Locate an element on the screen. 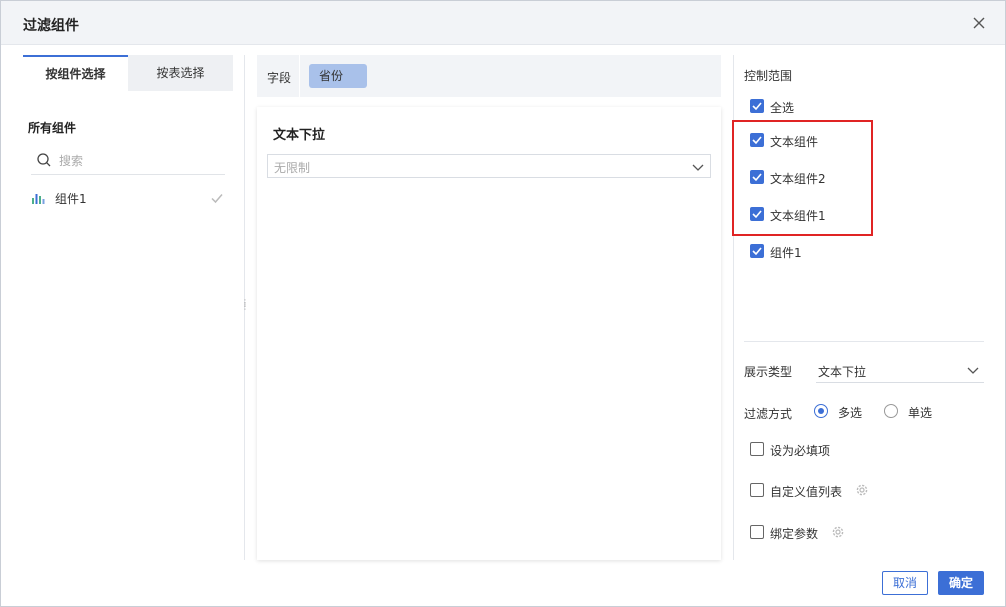 The image size is (1006, 607). field-chip: 省份 is located at coordinates (338, 76).